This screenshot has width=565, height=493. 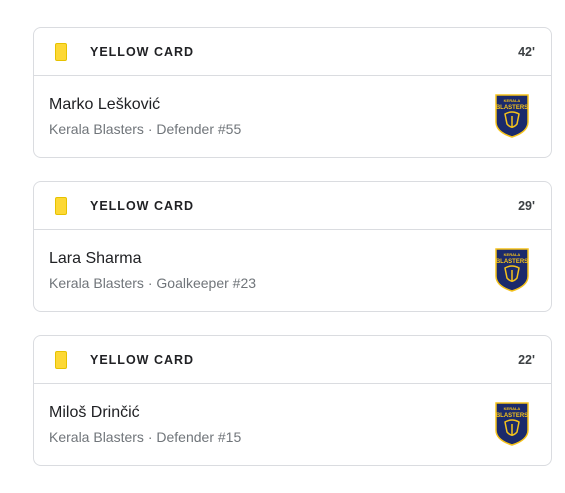 What do you see at coordinates (292, 52) in the screenshot?
I see `event-header: YELLOW CARD 42'` at bounding box center [292, 52].